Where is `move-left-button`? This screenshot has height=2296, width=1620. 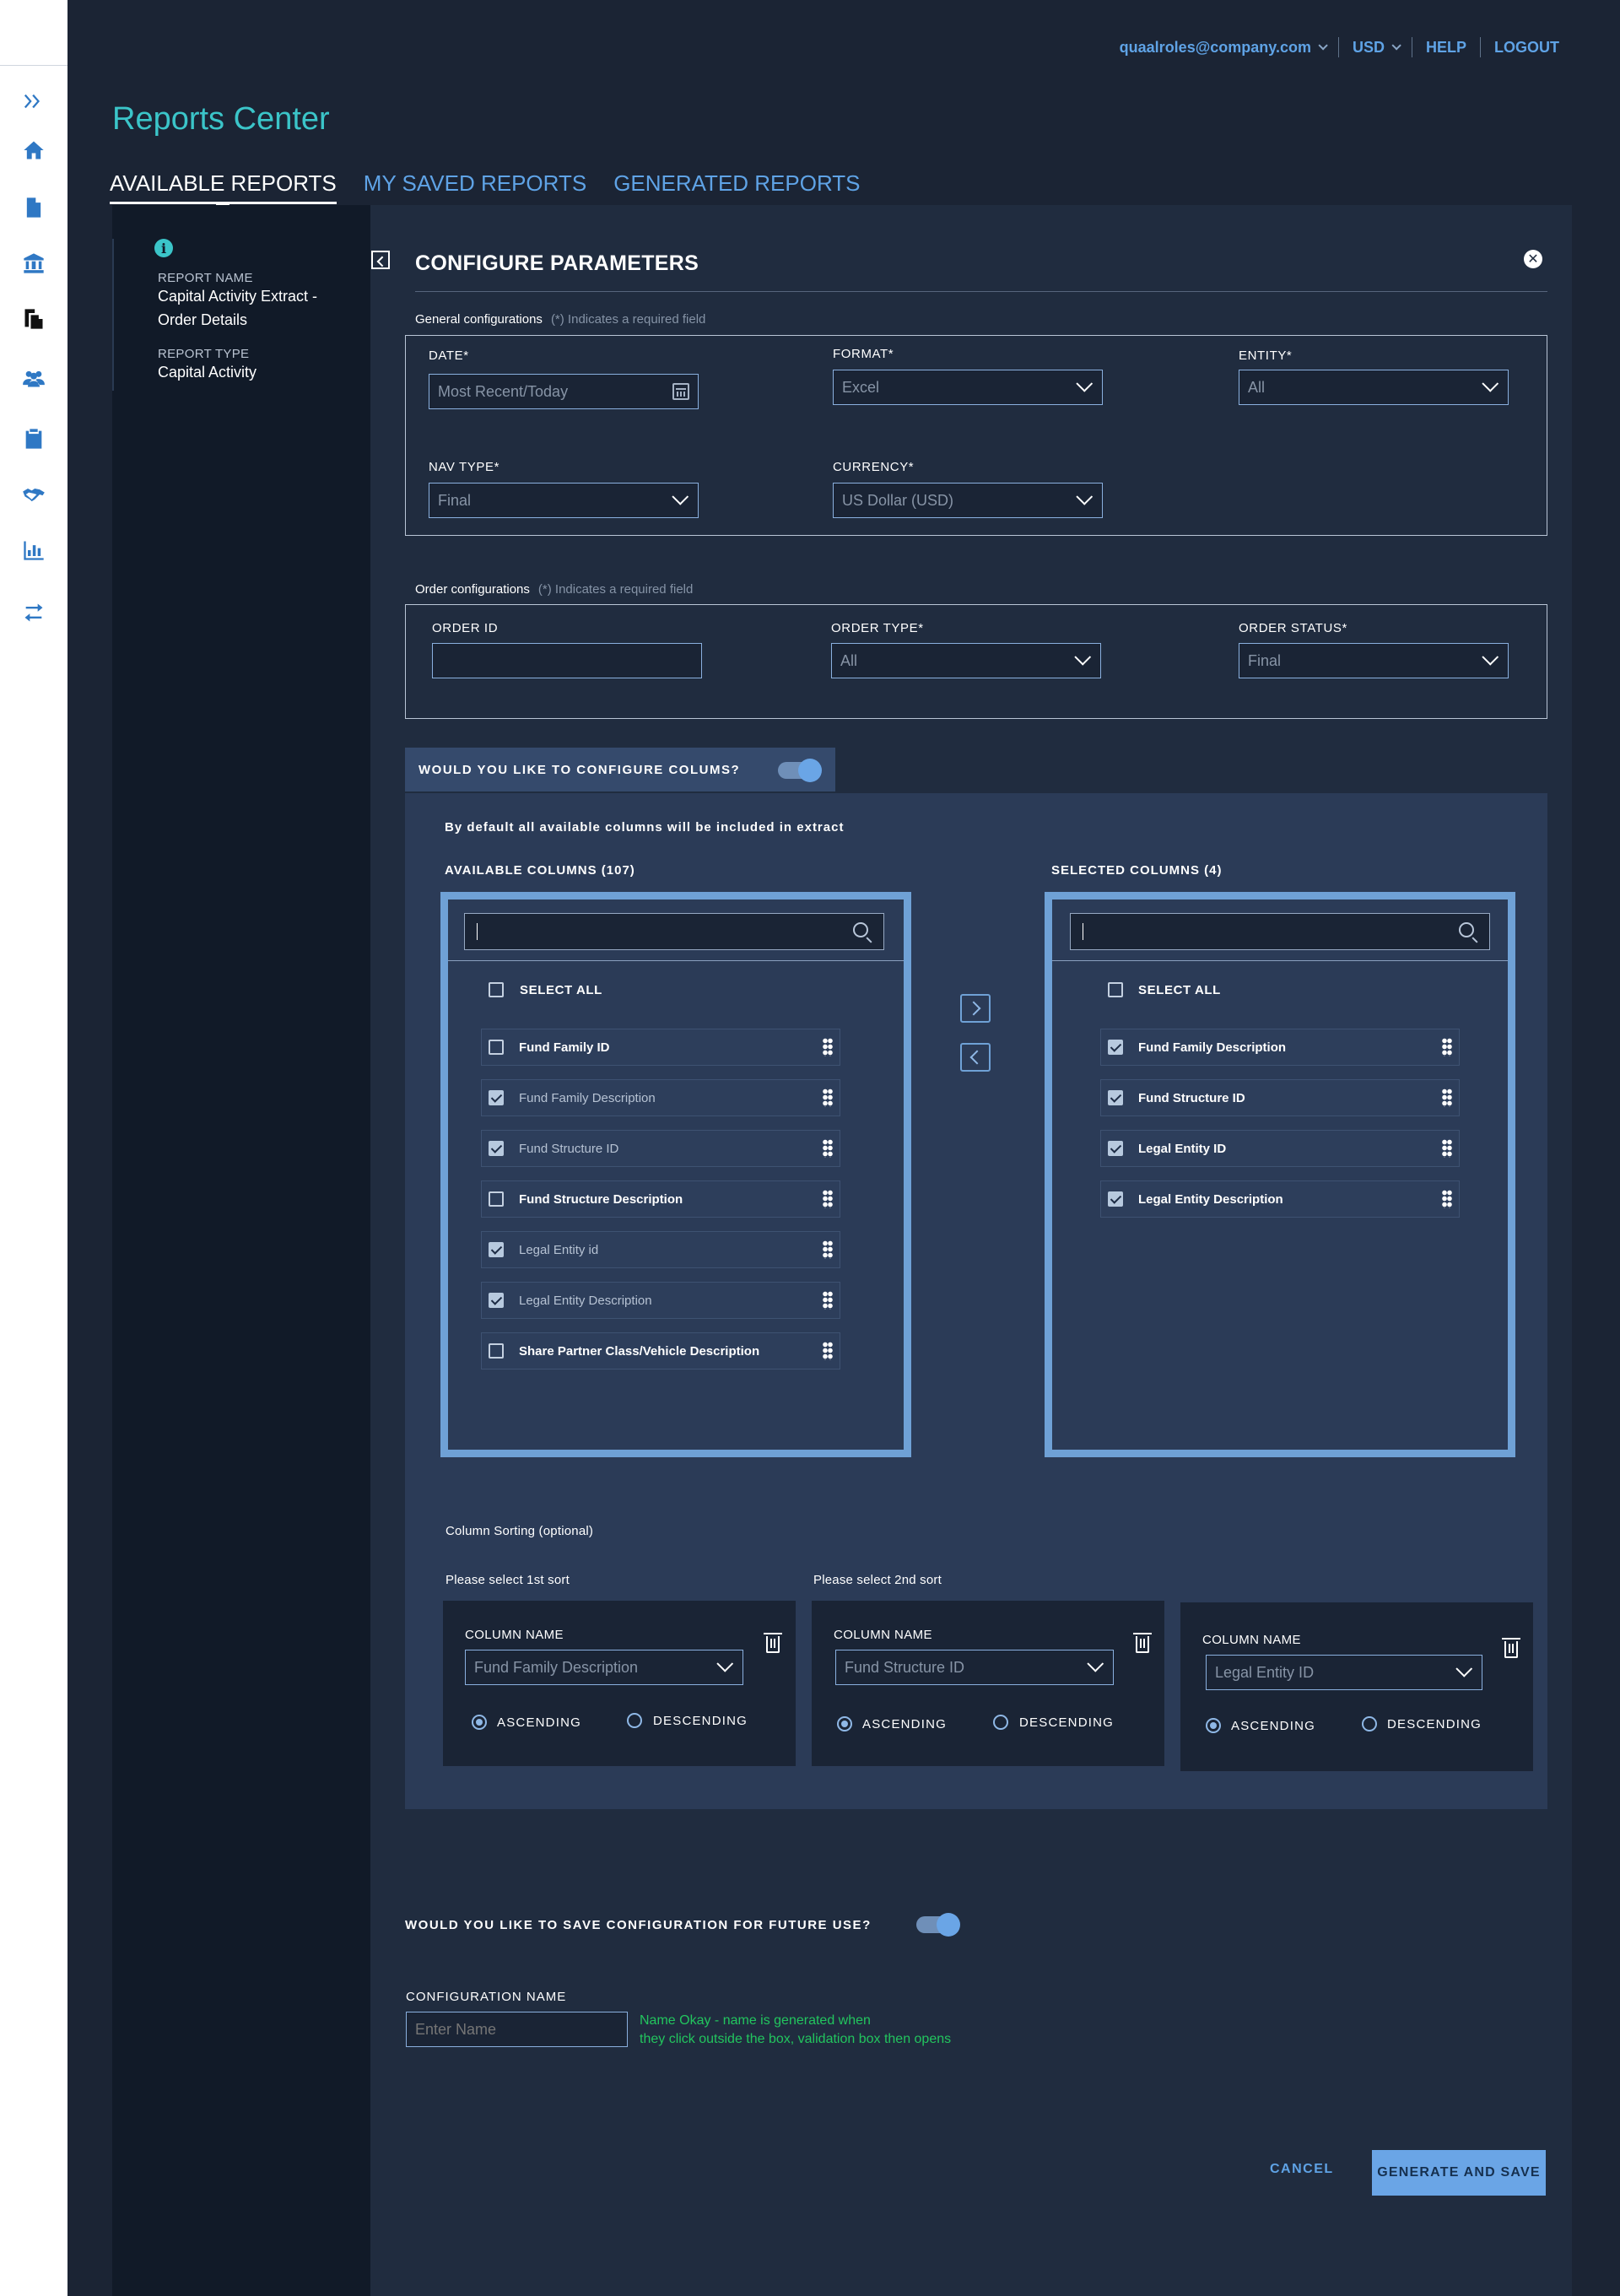 move-left-button is located at coordinates (975, 1057).